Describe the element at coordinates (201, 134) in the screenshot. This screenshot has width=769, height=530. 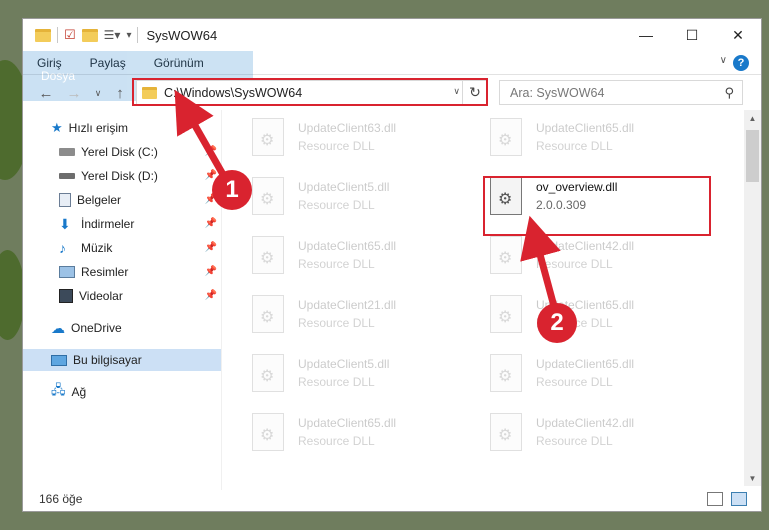
I see `arrow-one` at that location.